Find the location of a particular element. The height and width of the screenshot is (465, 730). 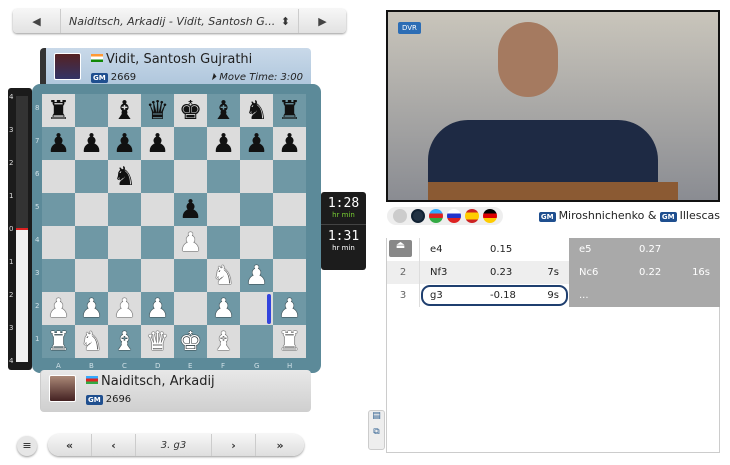

square-a6 is located at coordinates (58, 176).